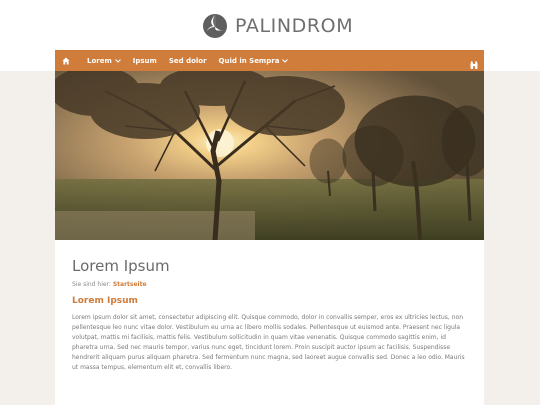 Image resolution: width=540 pixels, height=405 pixels. I want to click on home-icon, so click(66, 61).